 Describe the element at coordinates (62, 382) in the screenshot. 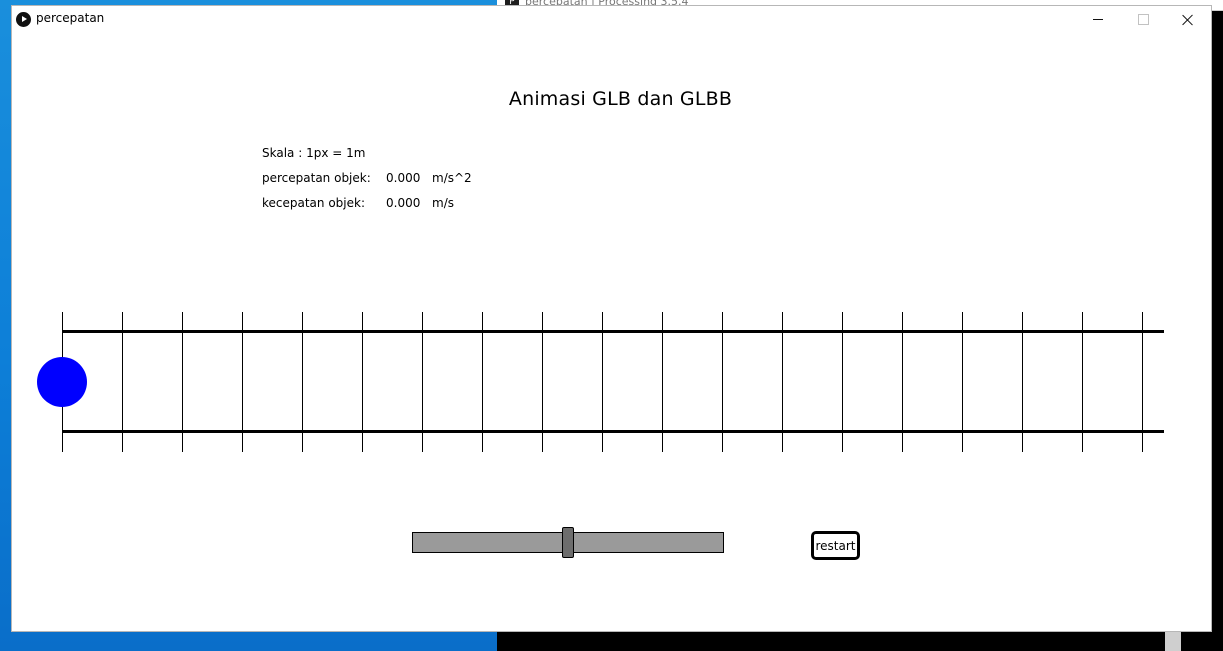

I see `moving-ball` at that location.